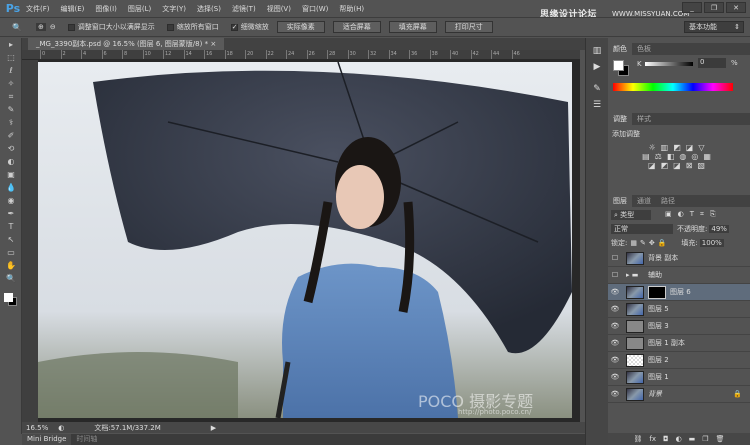 The width and height of the screenshot is (750, 445). I want to click on layer-row: 👁 图层 1 副本, so click(679, 343).